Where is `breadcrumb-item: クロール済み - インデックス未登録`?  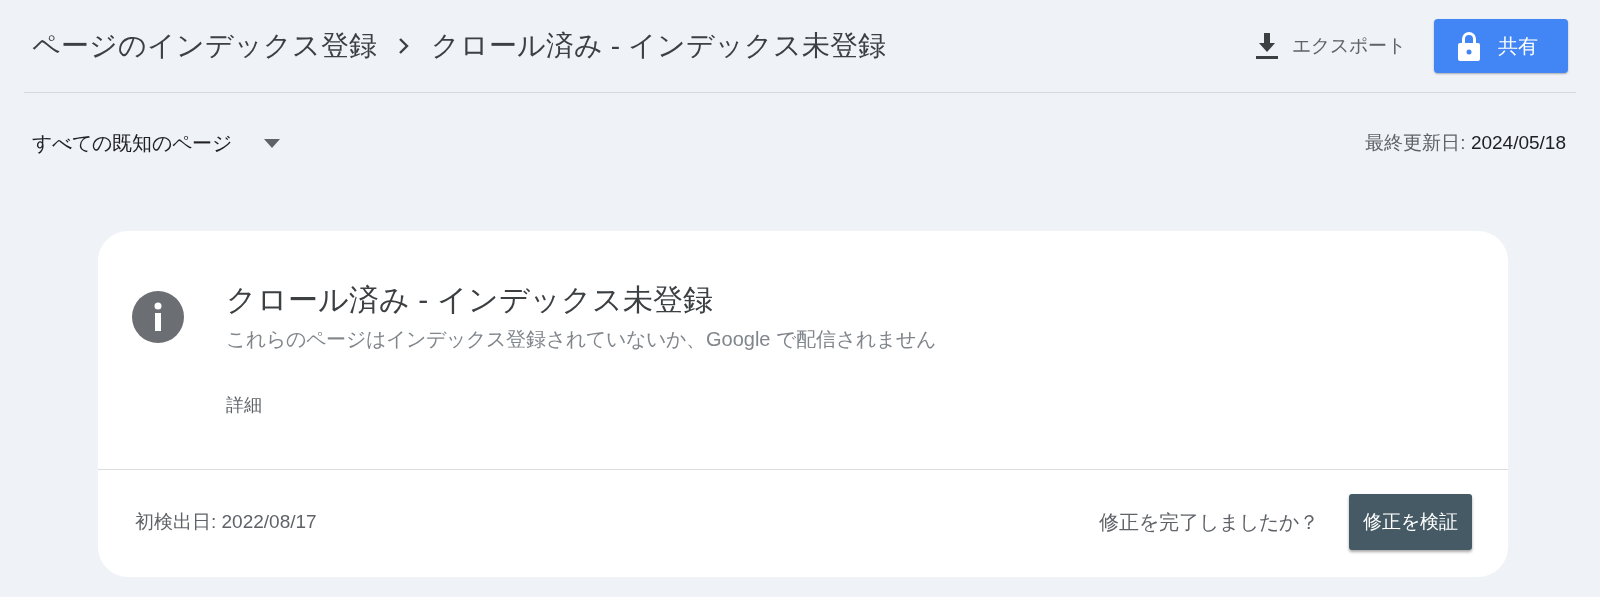 breadcrumb-item: クロール済み - インデックス未登録 is located at coordinates (658, 46).